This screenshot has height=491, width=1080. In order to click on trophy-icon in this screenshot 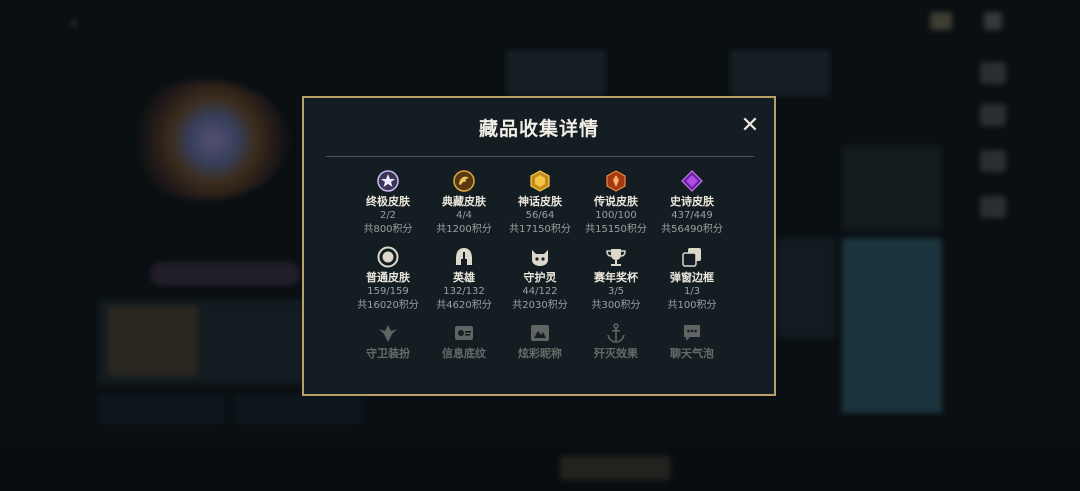, I will do `click(616, 257)`.